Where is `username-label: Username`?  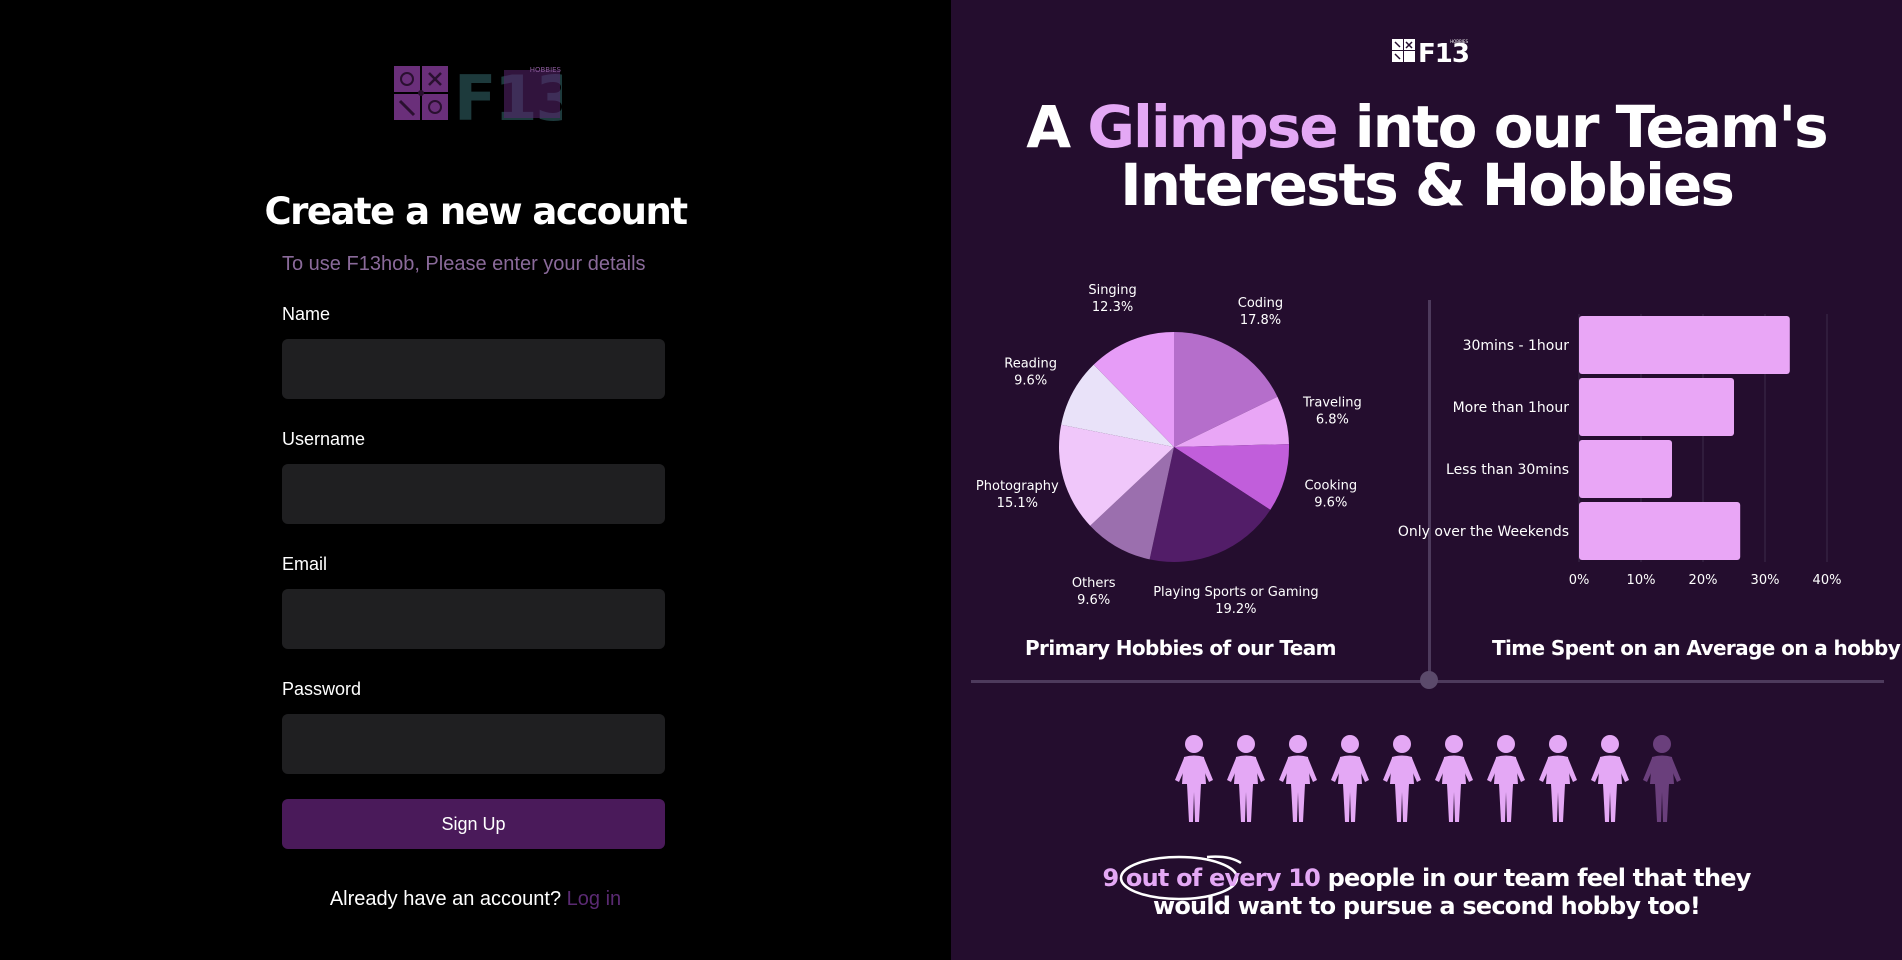
username-label: Username is located at coordinates (324, 439).